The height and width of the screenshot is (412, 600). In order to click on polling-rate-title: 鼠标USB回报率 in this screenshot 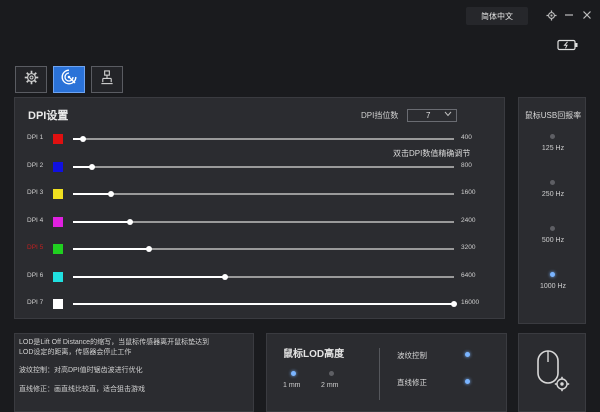, I will do `click(553, 115)`.